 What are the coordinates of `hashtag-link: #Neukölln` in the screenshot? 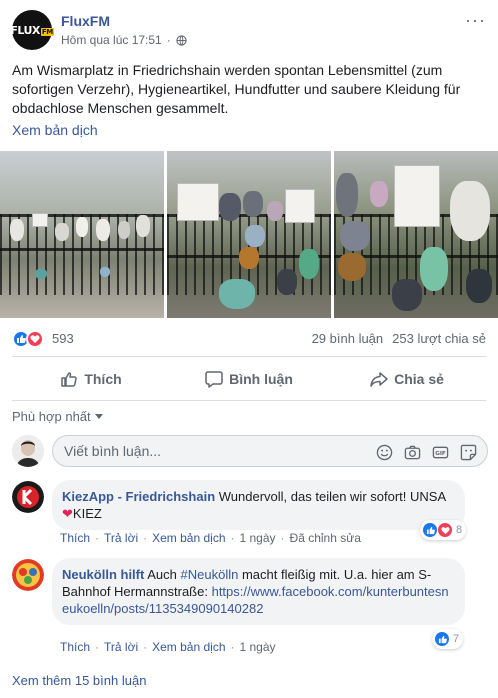 It's located at (210, 574).